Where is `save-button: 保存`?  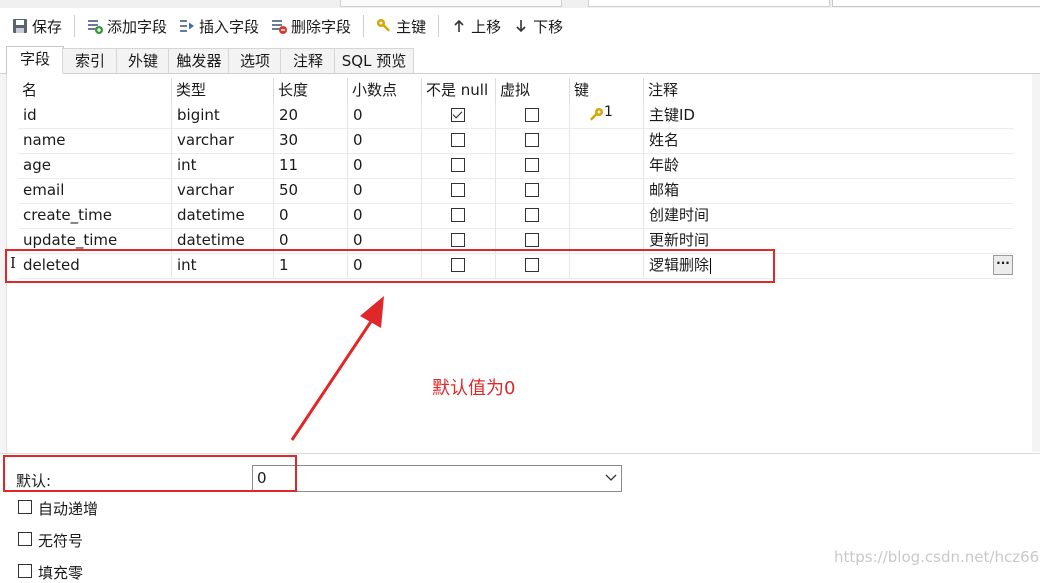
save-button: 保存 is located at coordinates (37, 26).